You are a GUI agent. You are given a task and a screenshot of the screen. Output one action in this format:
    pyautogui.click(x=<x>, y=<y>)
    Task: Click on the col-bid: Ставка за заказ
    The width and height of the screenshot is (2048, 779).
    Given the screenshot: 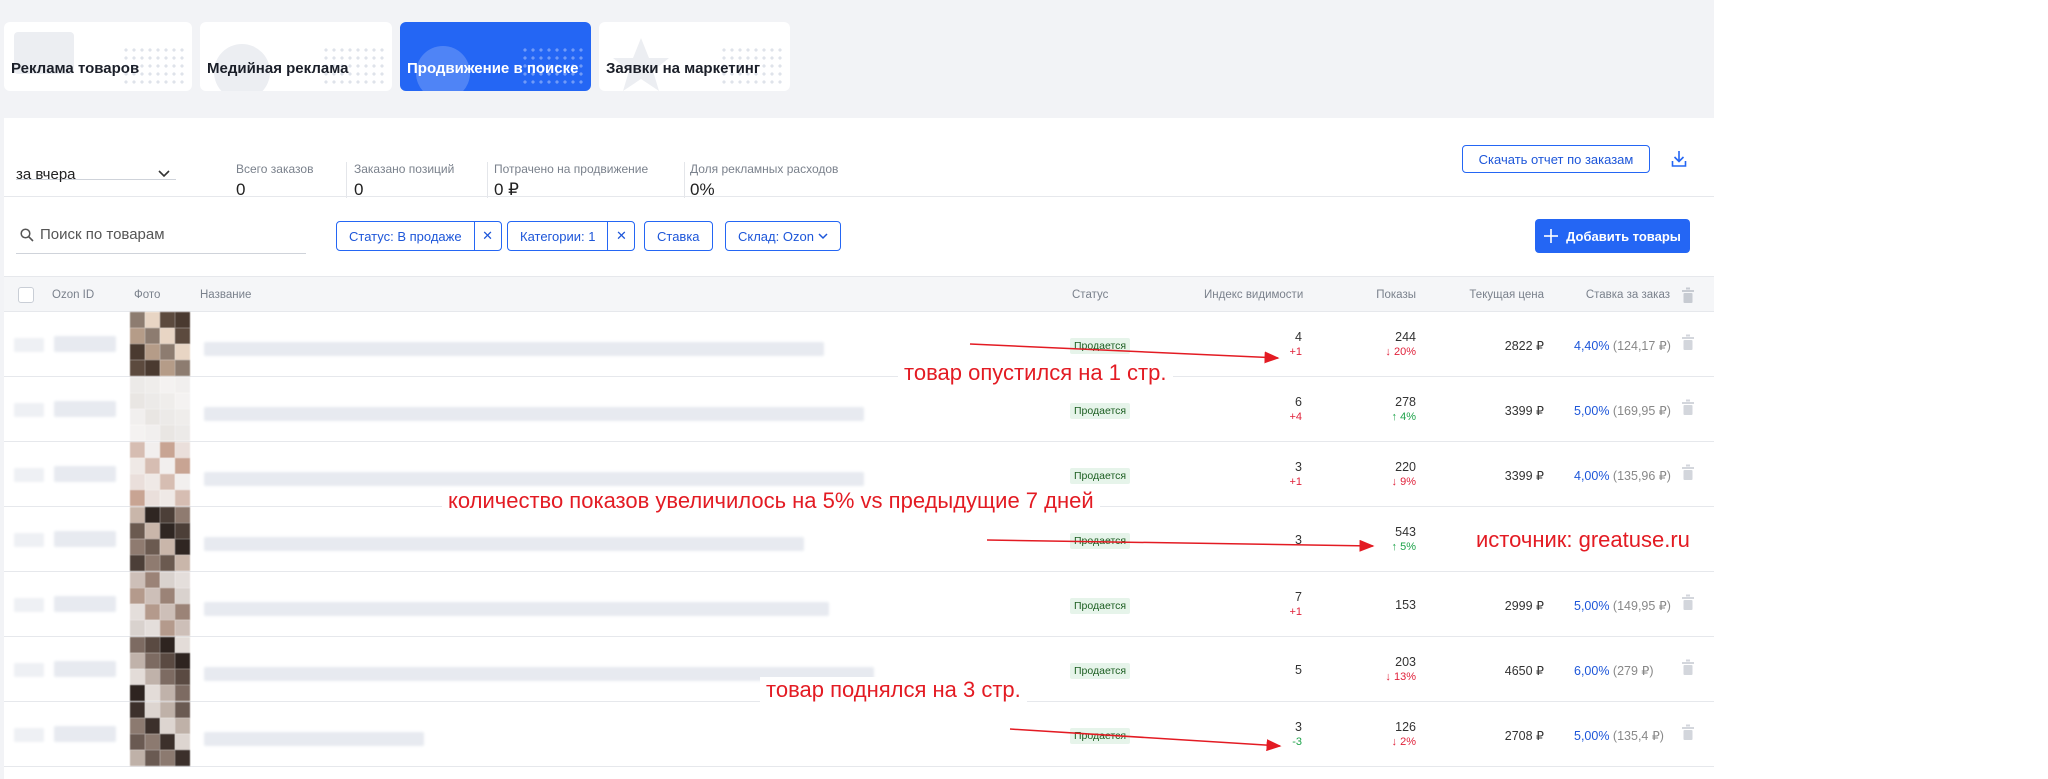 What is the action you would take?
    pyautogui.click(x=1622, y=295)
    